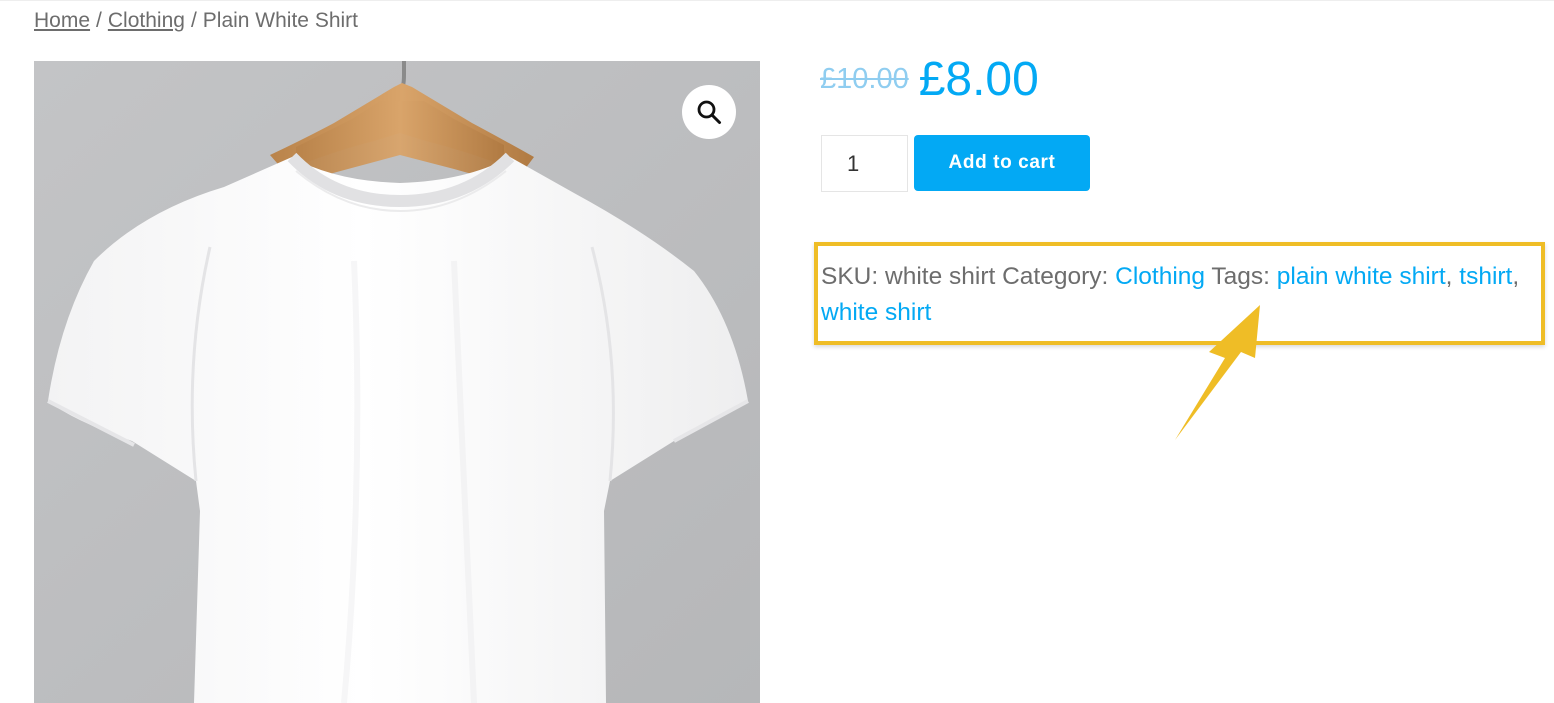 This screenshot has height=703, width=1554. I want to click on search-icon, so click(709, 112).